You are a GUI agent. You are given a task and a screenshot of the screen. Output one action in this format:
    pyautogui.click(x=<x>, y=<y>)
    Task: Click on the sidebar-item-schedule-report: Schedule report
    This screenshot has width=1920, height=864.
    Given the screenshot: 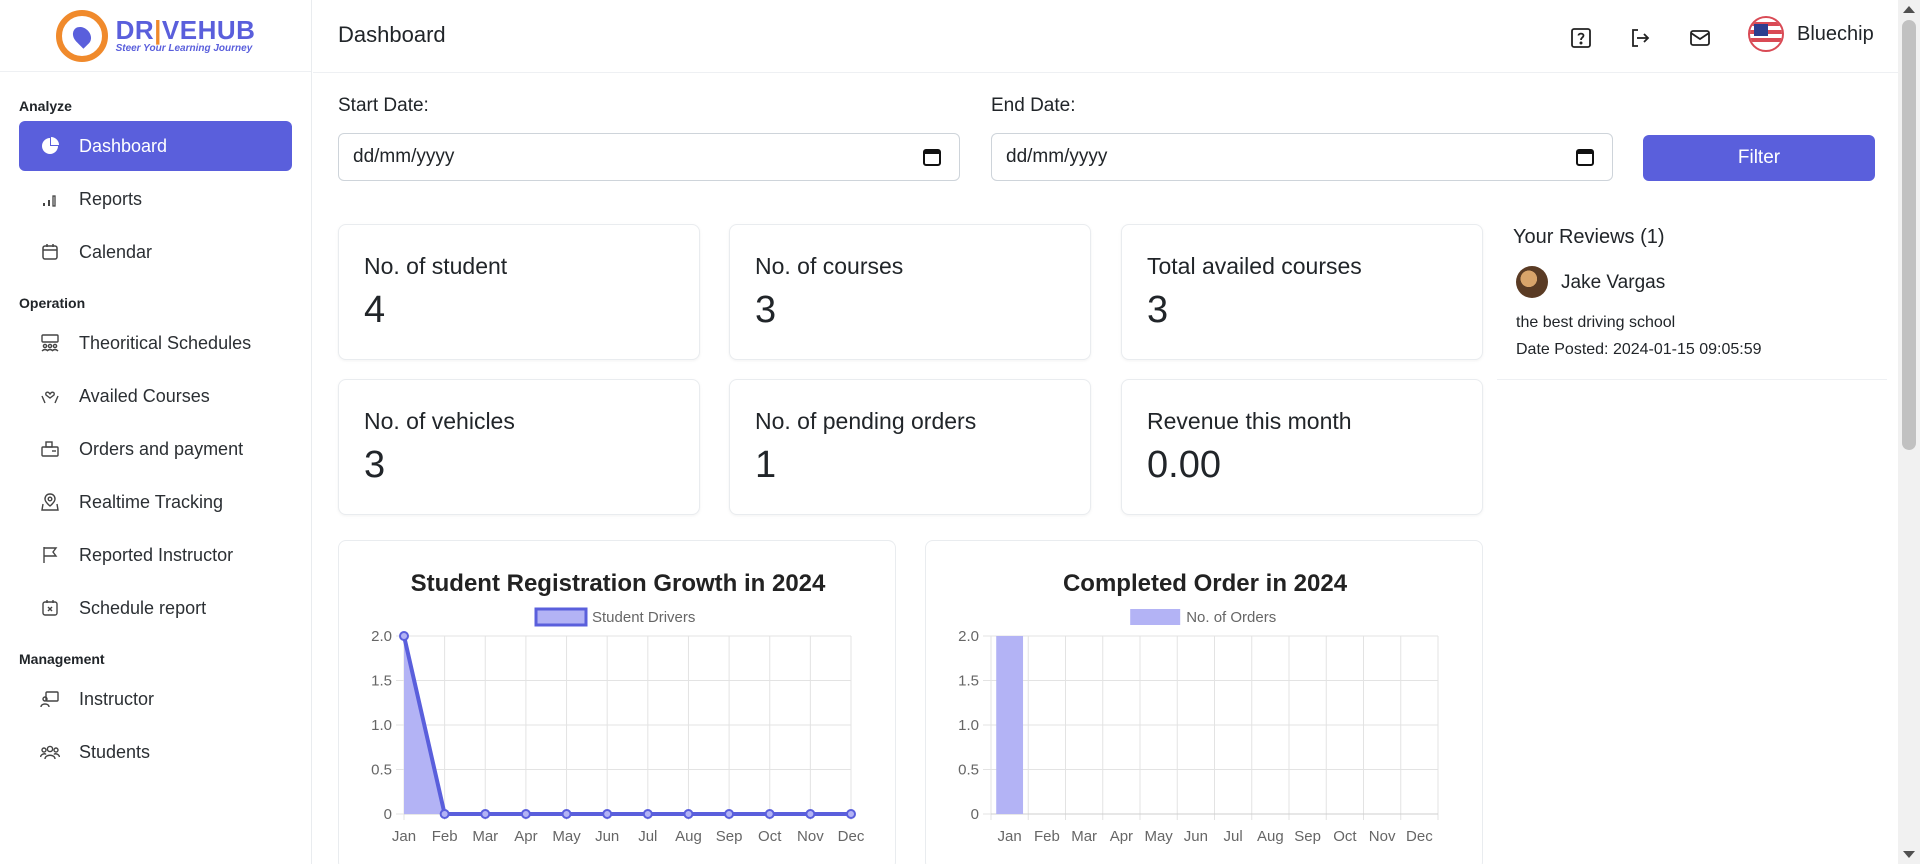 What is the action you would take?
    pyautogui.click(x=155, y=608)
    